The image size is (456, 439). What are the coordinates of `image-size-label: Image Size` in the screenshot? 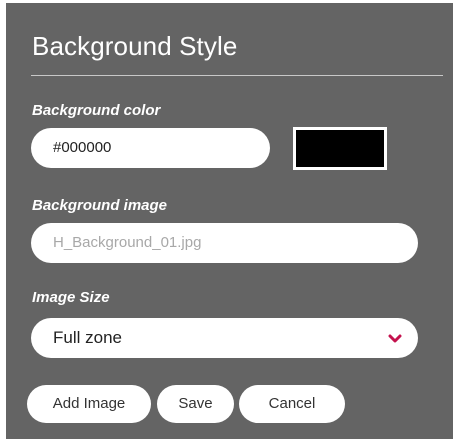 It's located at (71, 297).